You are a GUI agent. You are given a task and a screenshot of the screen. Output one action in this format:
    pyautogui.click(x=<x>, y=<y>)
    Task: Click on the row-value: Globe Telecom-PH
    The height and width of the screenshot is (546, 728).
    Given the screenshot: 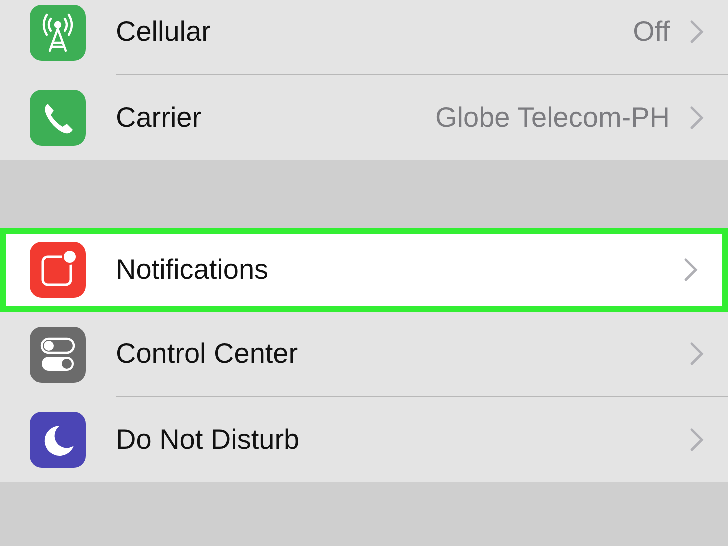 What is the action you would take?
    pyautogui.click(x=553, y=118)
    